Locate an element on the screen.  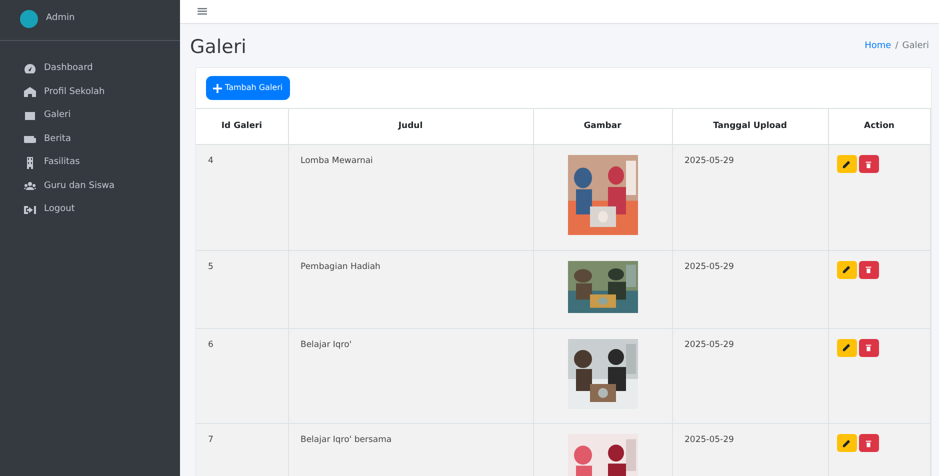
table-cell: 6 is located at coordinates (242, 376).